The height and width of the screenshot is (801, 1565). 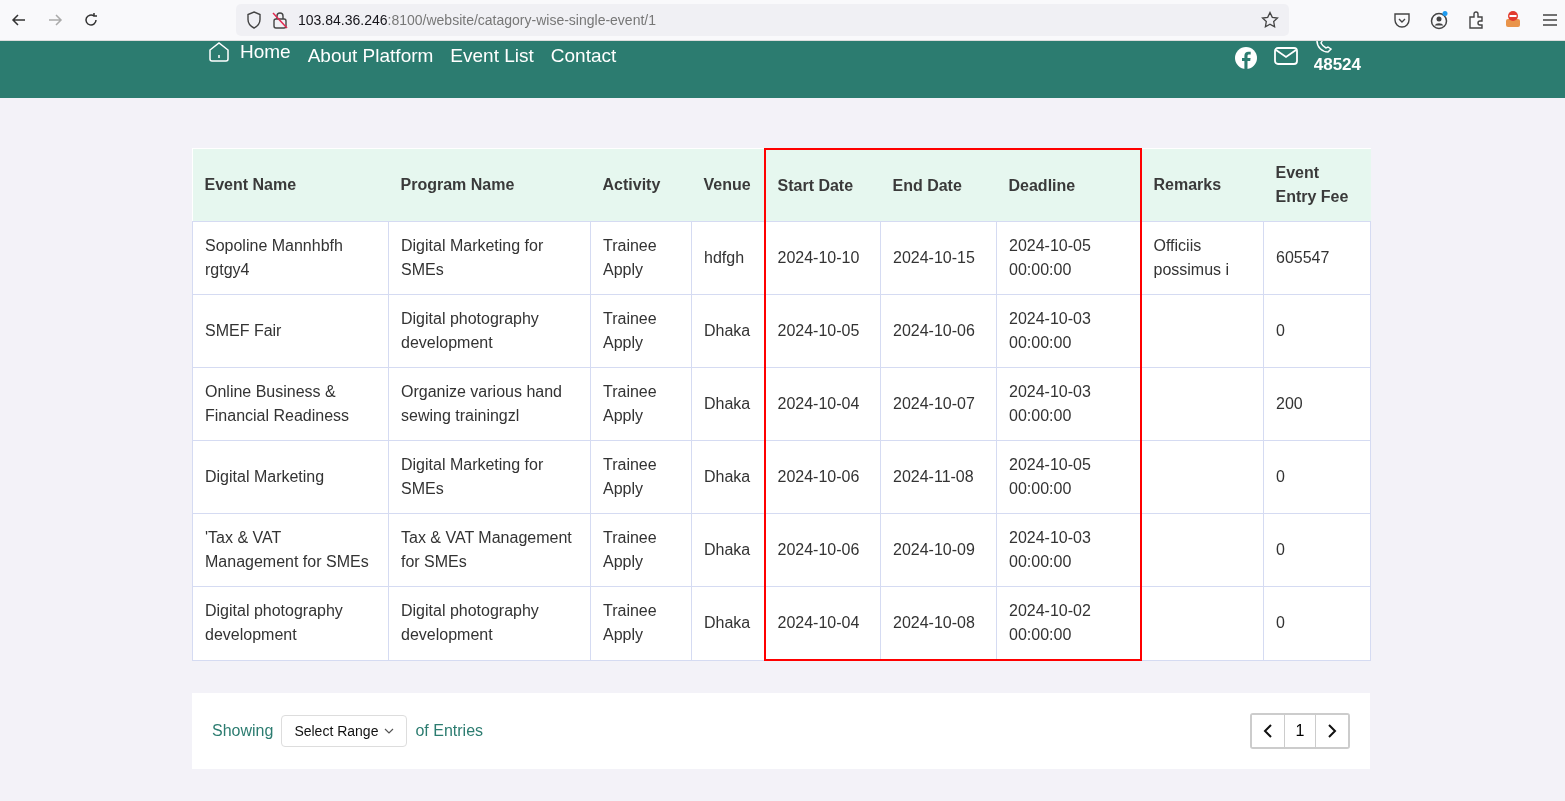 What do you see at coordinates (1513, 20) in the screenshot?
I see `addon-icon` at bounding box center [1513, 20].